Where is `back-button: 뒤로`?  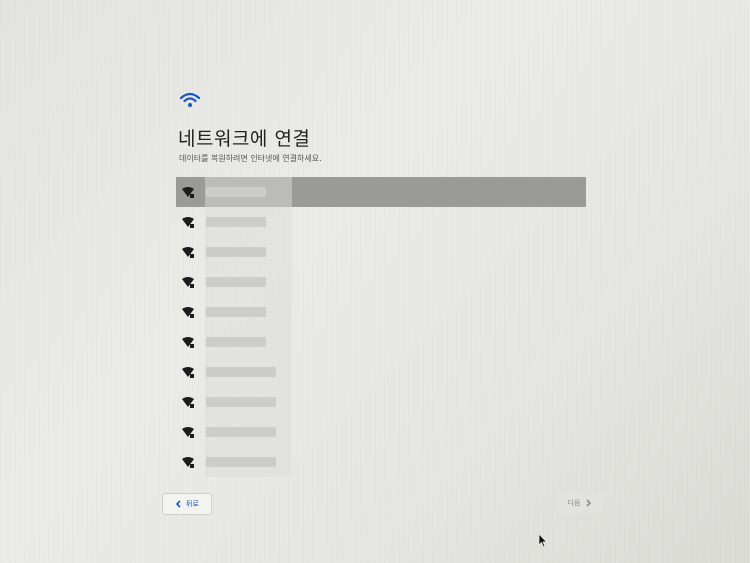 back-button: 뒤로 is located at coordinates (187, 504).